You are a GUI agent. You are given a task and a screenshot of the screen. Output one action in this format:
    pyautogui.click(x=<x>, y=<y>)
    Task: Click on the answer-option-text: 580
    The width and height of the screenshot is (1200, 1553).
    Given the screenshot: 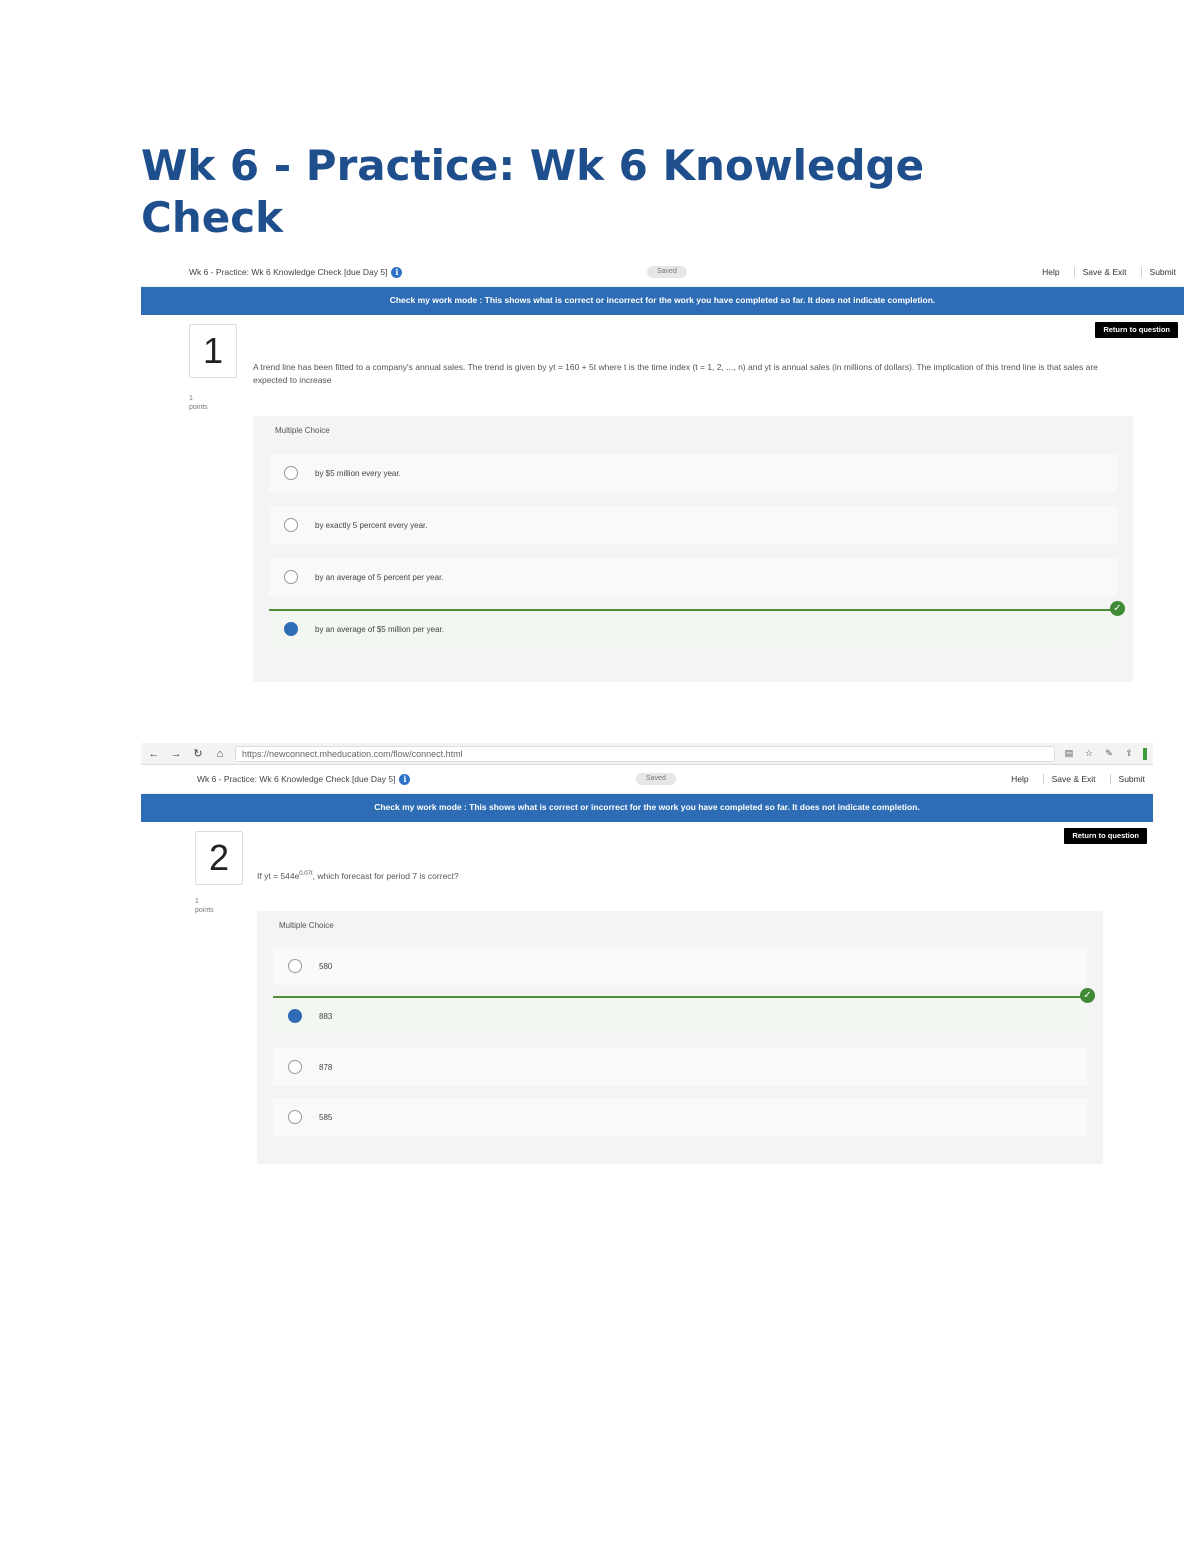 What is the action you would take?
    pyautogui.click(x=326, y=966)
    